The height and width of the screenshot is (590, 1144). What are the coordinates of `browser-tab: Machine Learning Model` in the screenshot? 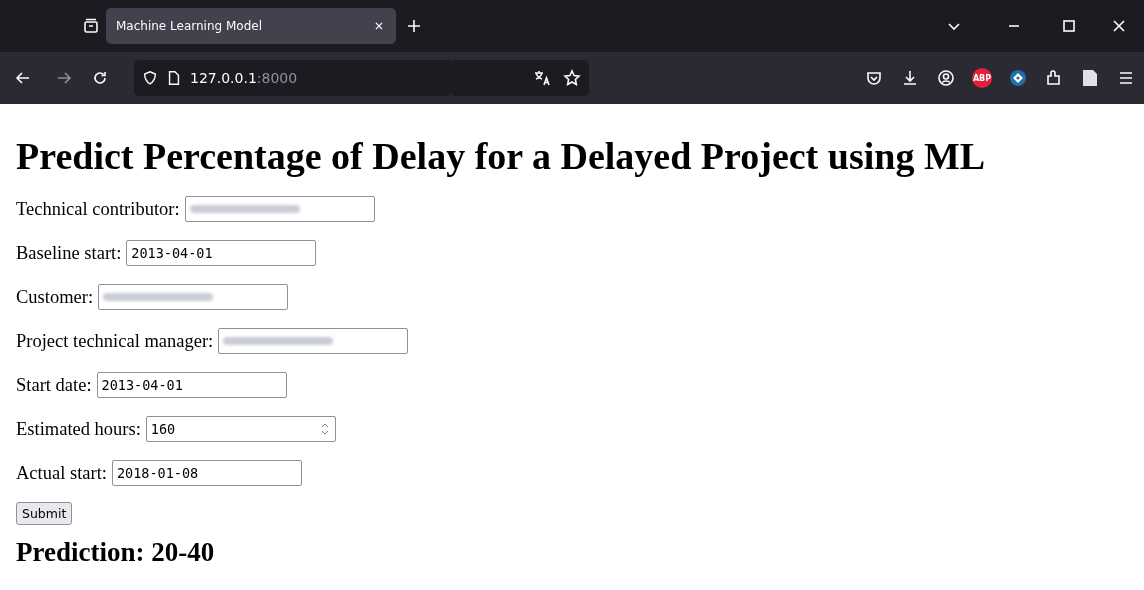 It's located at (251, 26).